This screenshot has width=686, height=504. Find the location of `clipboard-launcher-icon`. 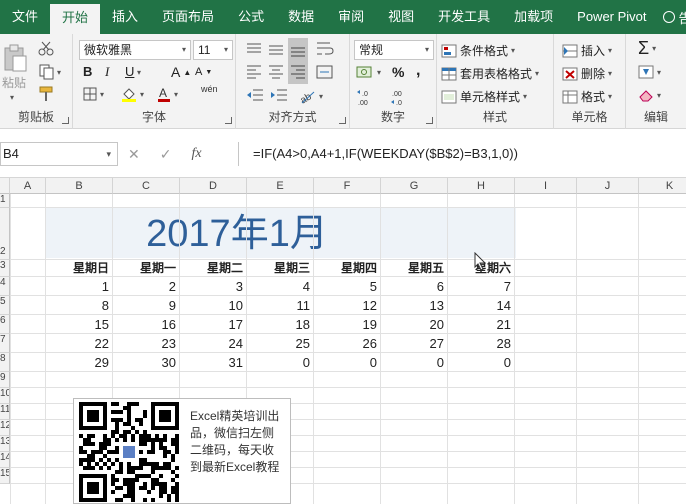

clipboard-launcher-icon is located at coordinates (65, 120).